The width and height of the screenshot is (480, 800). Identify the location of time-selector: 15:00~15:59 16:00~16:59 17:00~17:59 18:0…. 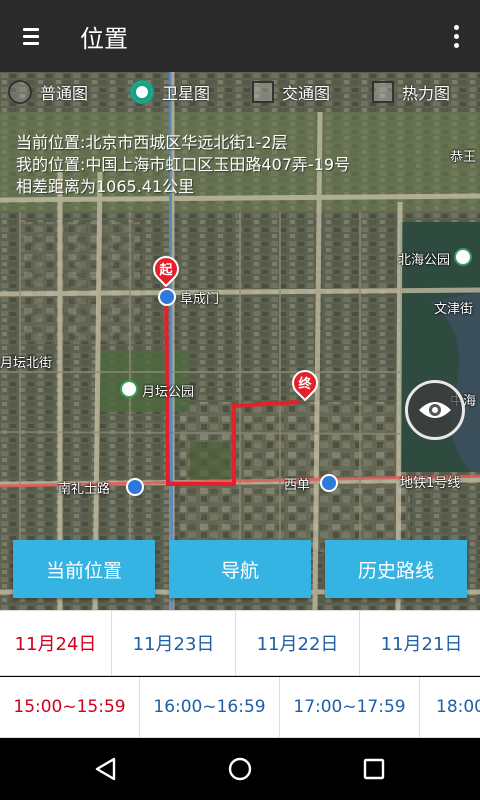
(240, 707).